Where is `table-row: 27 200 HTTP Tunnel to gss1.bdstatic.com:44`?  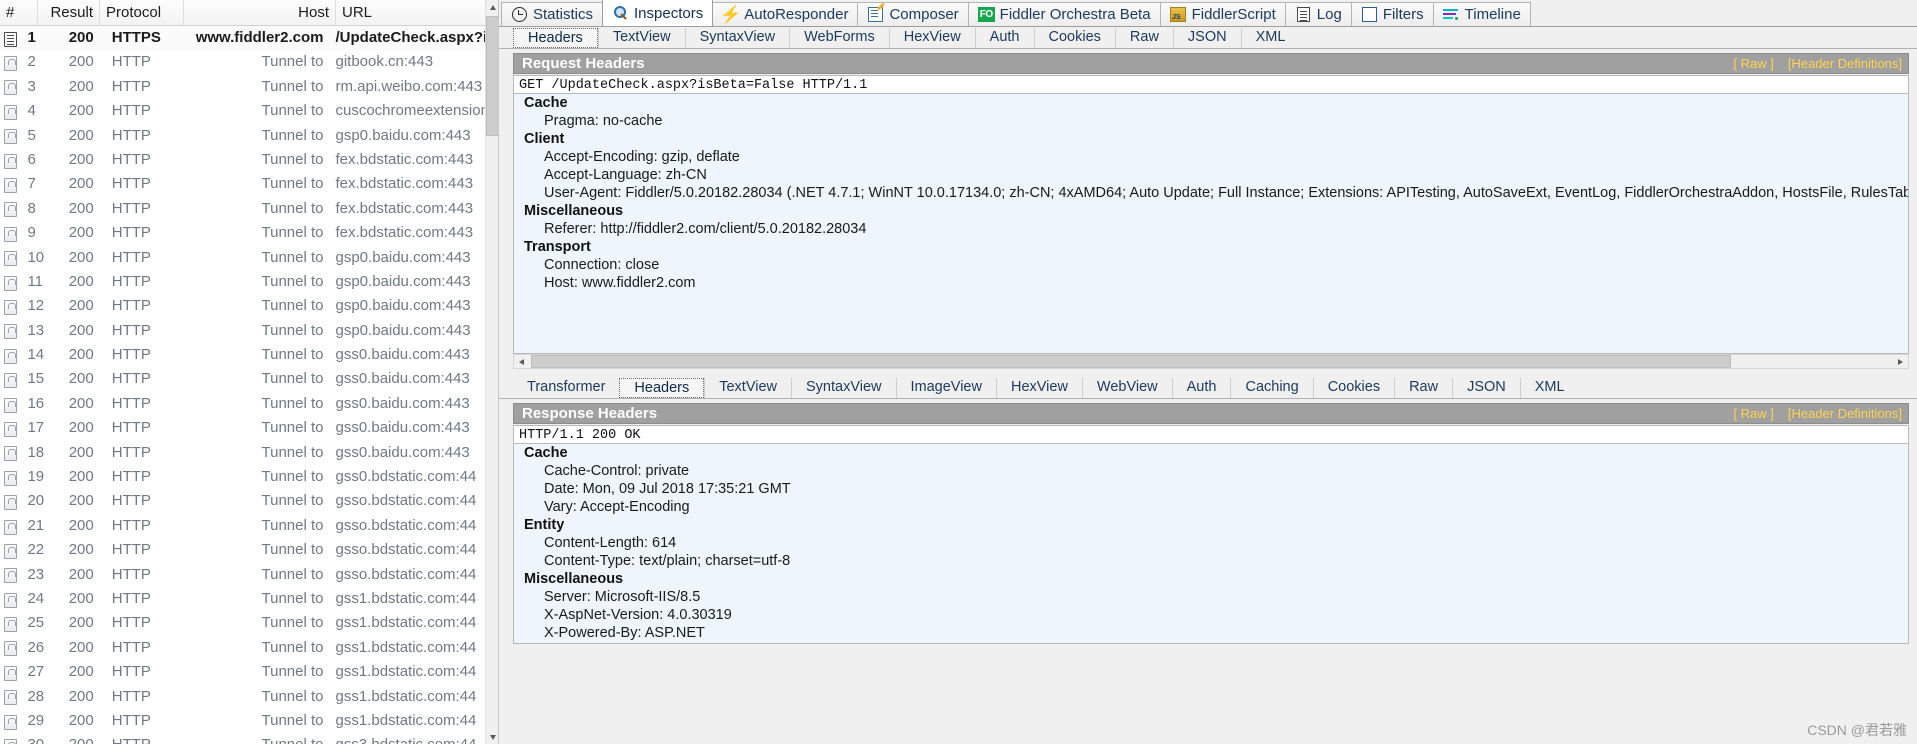 table-row: 27 200 HTTP Tunnel to gss1.bdstatic.com:44 is located at coordinates (242, 672).